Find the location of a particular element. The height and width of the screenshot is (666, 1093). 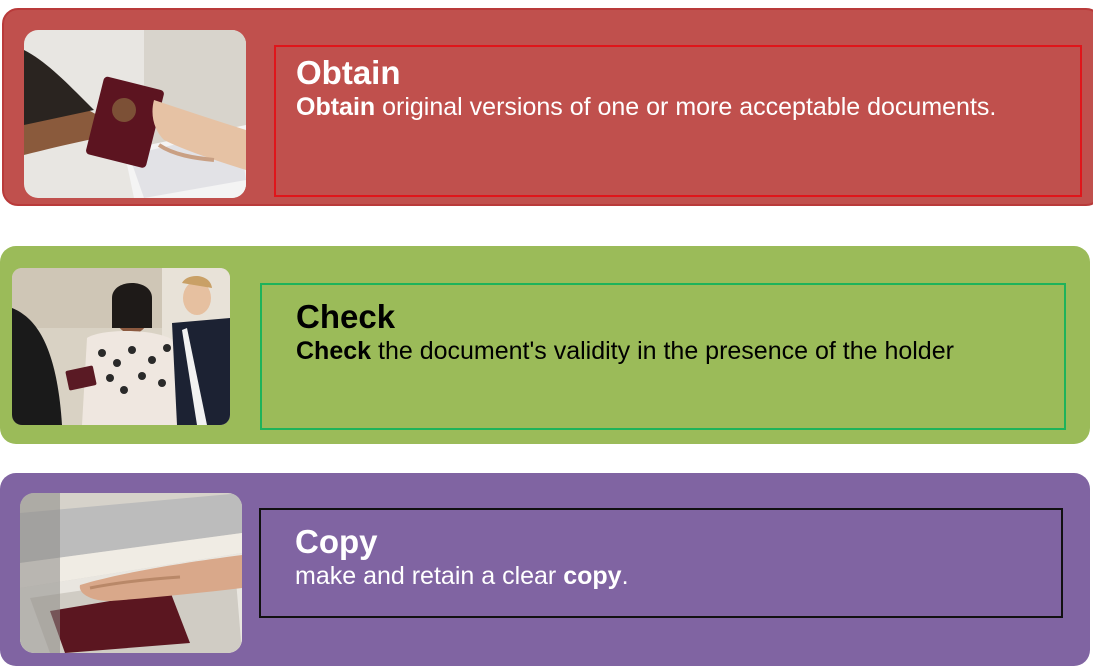

check-bold-word: Check is located at coordinates (334, 351).